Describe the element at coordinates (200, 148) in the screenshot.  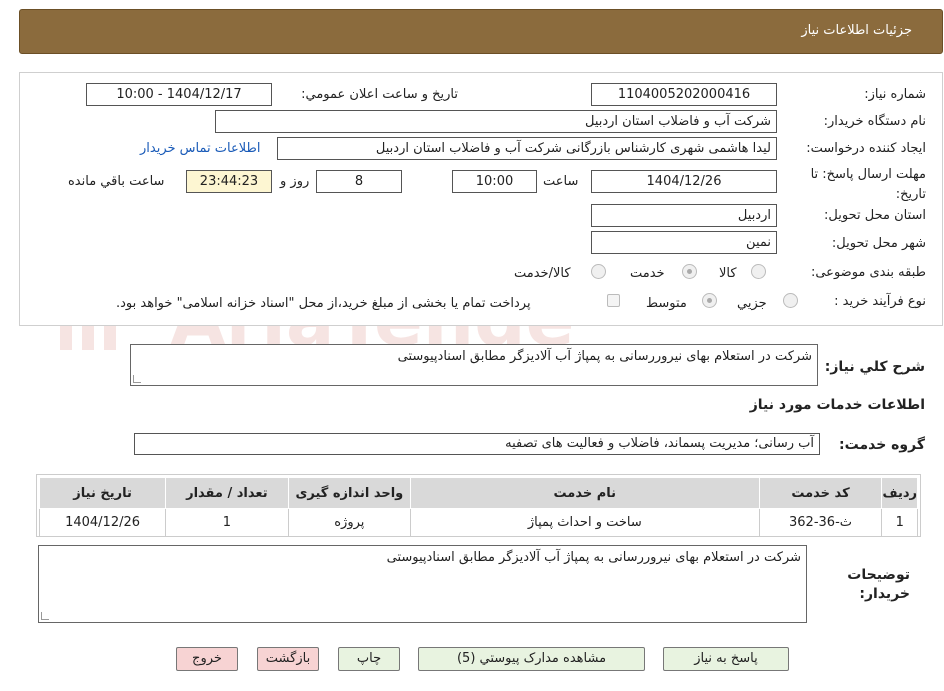
I see `buyer-contact-link: اطلاعات تماس خريدار` at that location.